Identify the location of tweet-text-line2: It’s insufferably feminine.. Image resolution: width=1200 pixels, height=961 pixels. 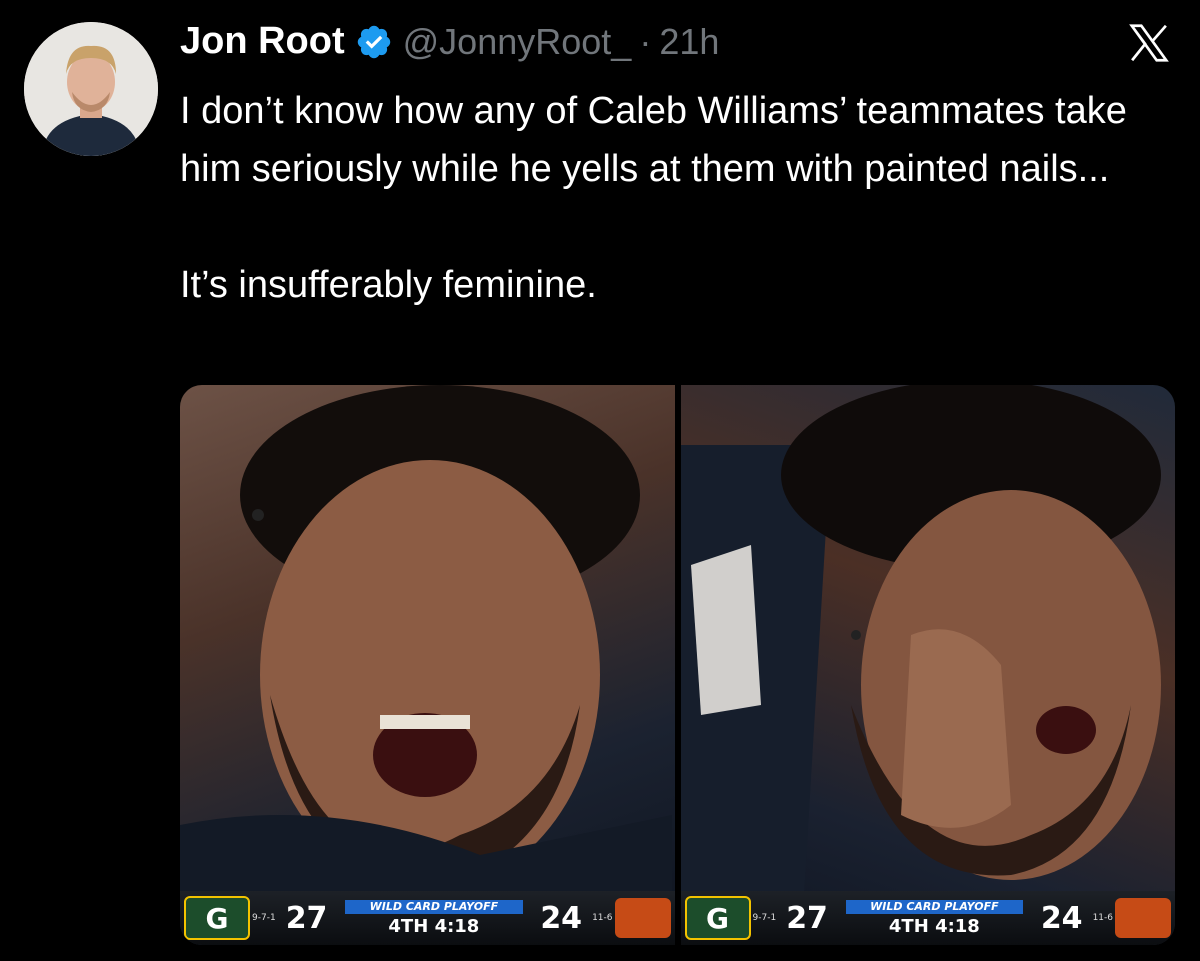
(388, 285).